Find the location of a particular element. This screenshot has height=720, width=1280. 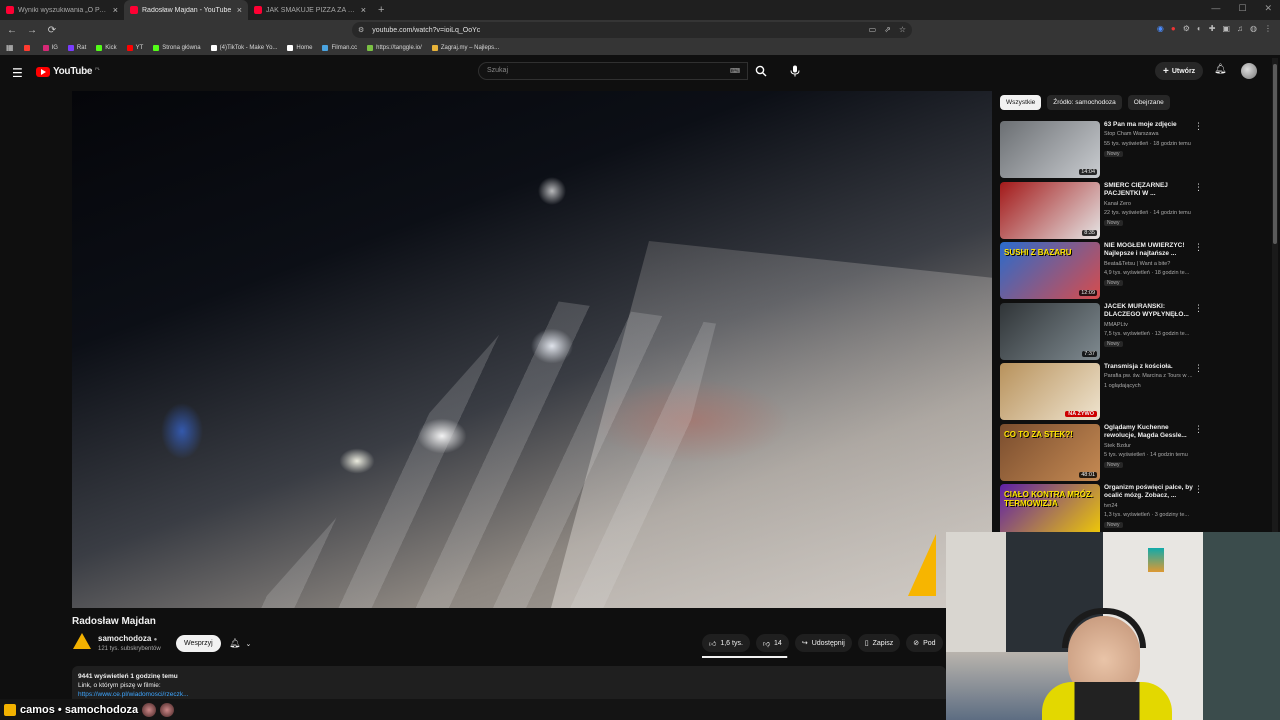

menu-hamburger-icon: ☰ is located at coordinates (17, 73).